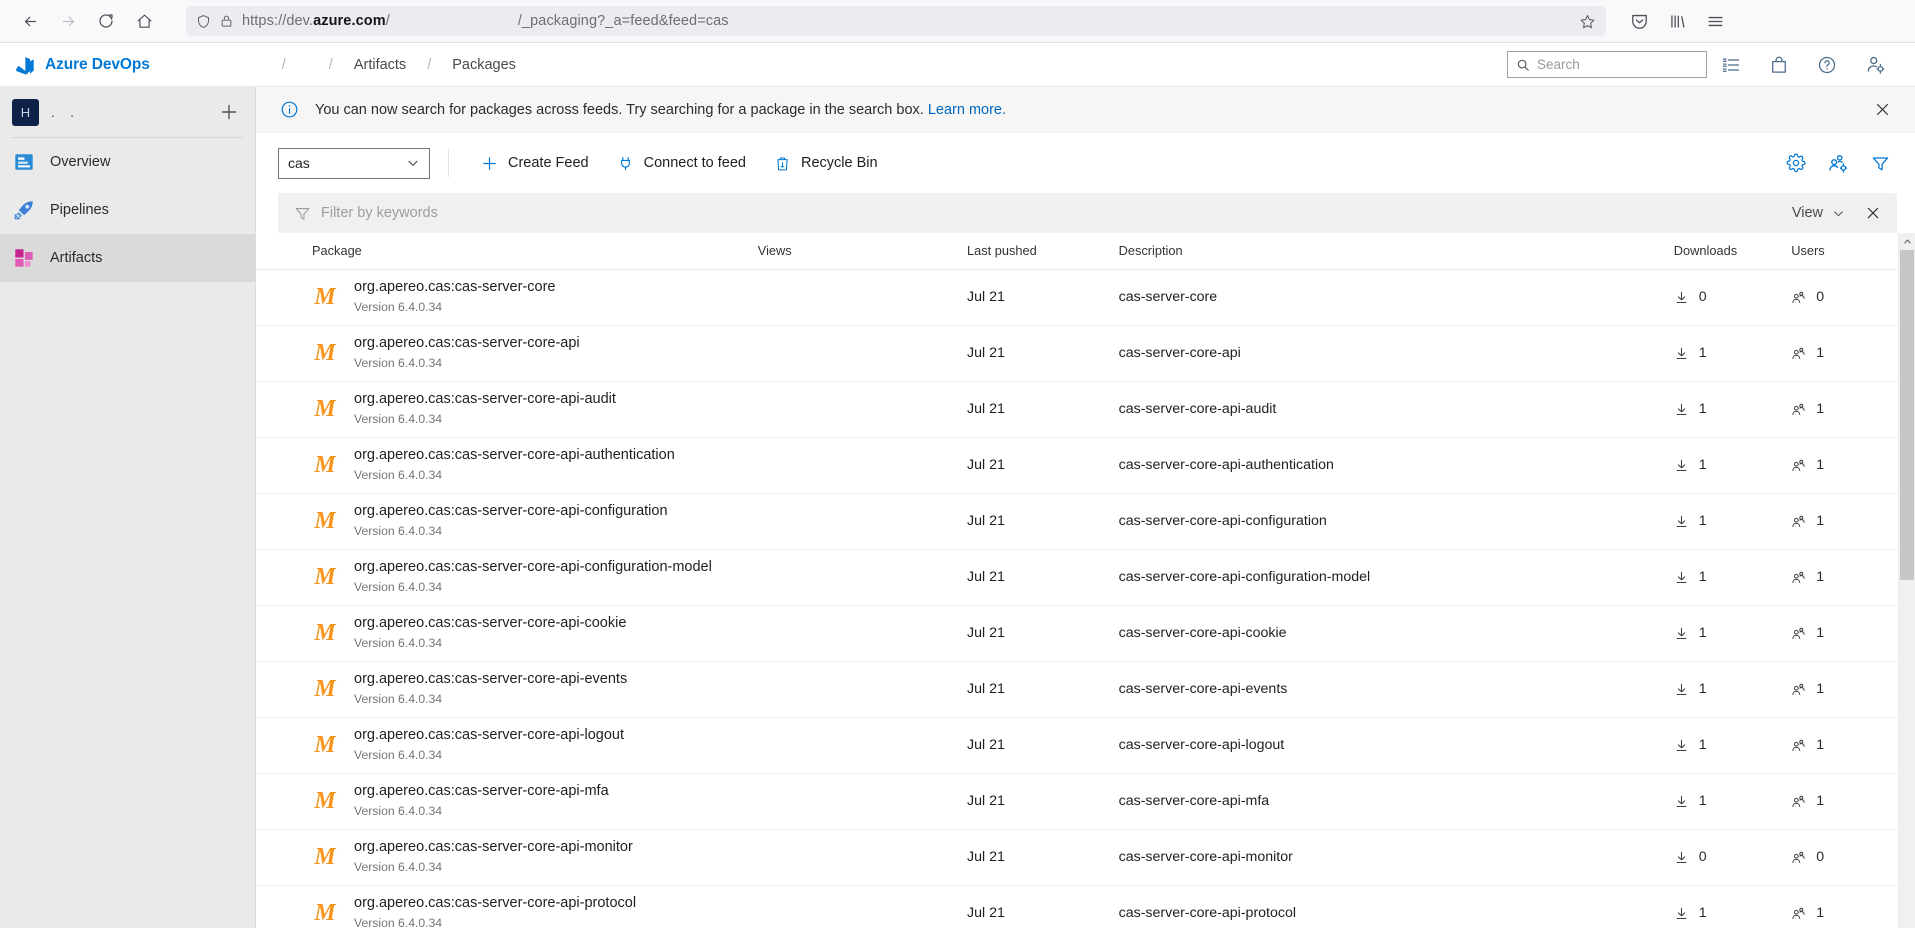  What do you see at coordinates (1844, 353) in the screenshot?
I see `users-cell: 1` at bounding box center [1844, 353].